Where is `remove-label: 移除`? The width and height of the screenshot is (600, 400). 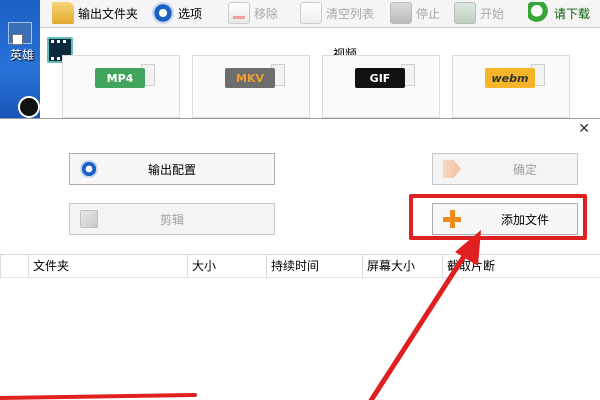
remove-label: 移除 is located at coordinates (266, 13).